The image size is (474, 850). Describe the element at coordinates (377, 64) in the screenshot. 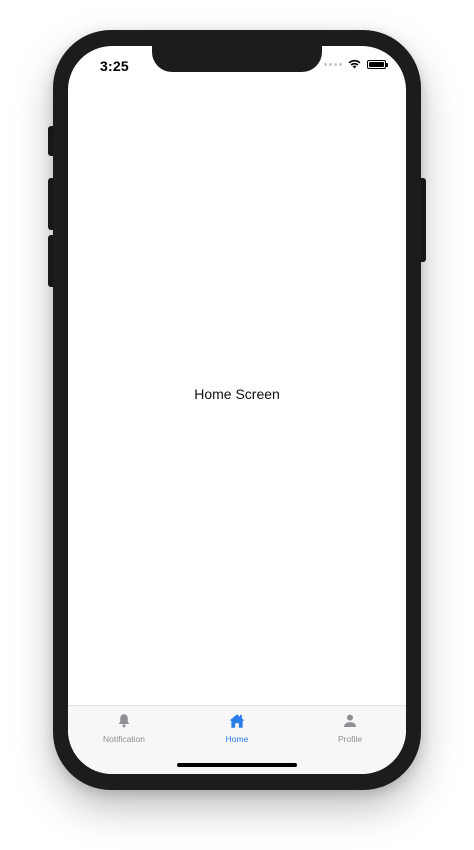

I see `battery-icon` at that location.